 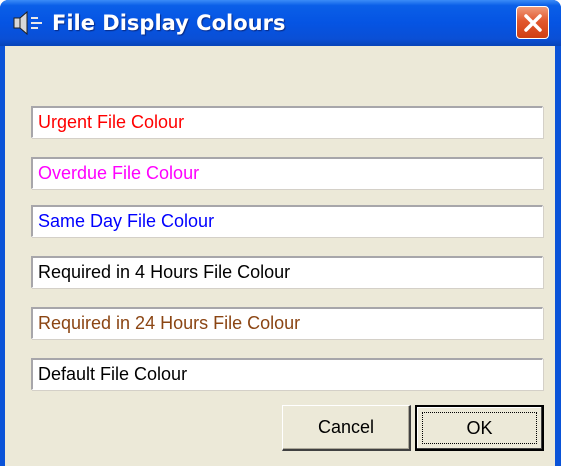 I want to click on same-day-file-colour-field: Same Day File Colour, so click(x=287, y=221).